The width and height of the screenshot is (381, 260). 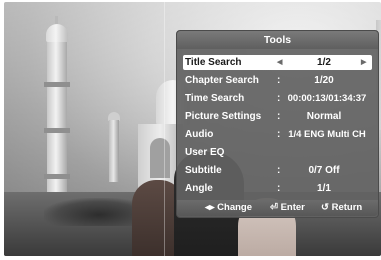 I want to click on menu-item-time-search: Time Search : 00:00:13/01:34:37, so click(x=277, y=98).